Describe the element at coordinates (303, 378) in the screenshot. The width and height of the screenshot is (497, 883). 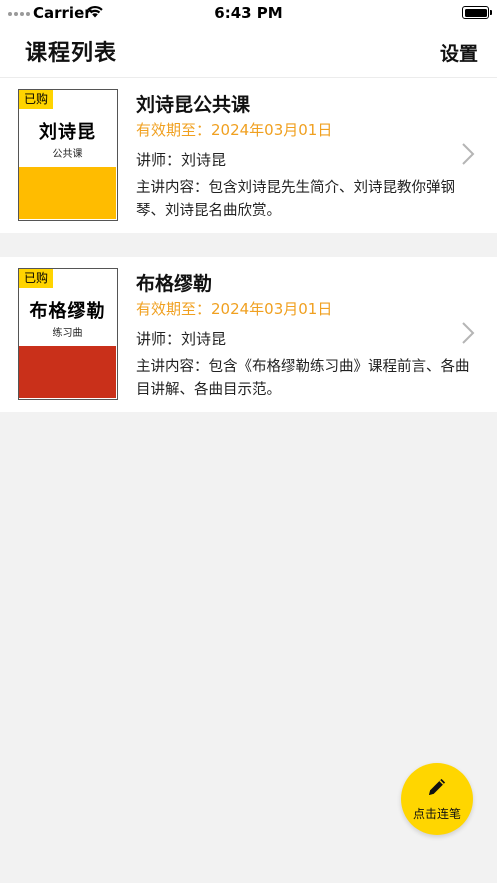
I see `course-description: 主讲内容：包含《布格缪勒练习曲》课程前言、各曲目讲解、各曲目示范。` at that location.